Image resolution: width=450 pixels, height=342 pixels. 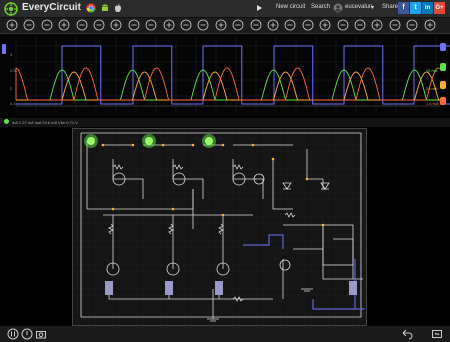 I want to click on delete-tool-icon, so click(x=325, y=25).